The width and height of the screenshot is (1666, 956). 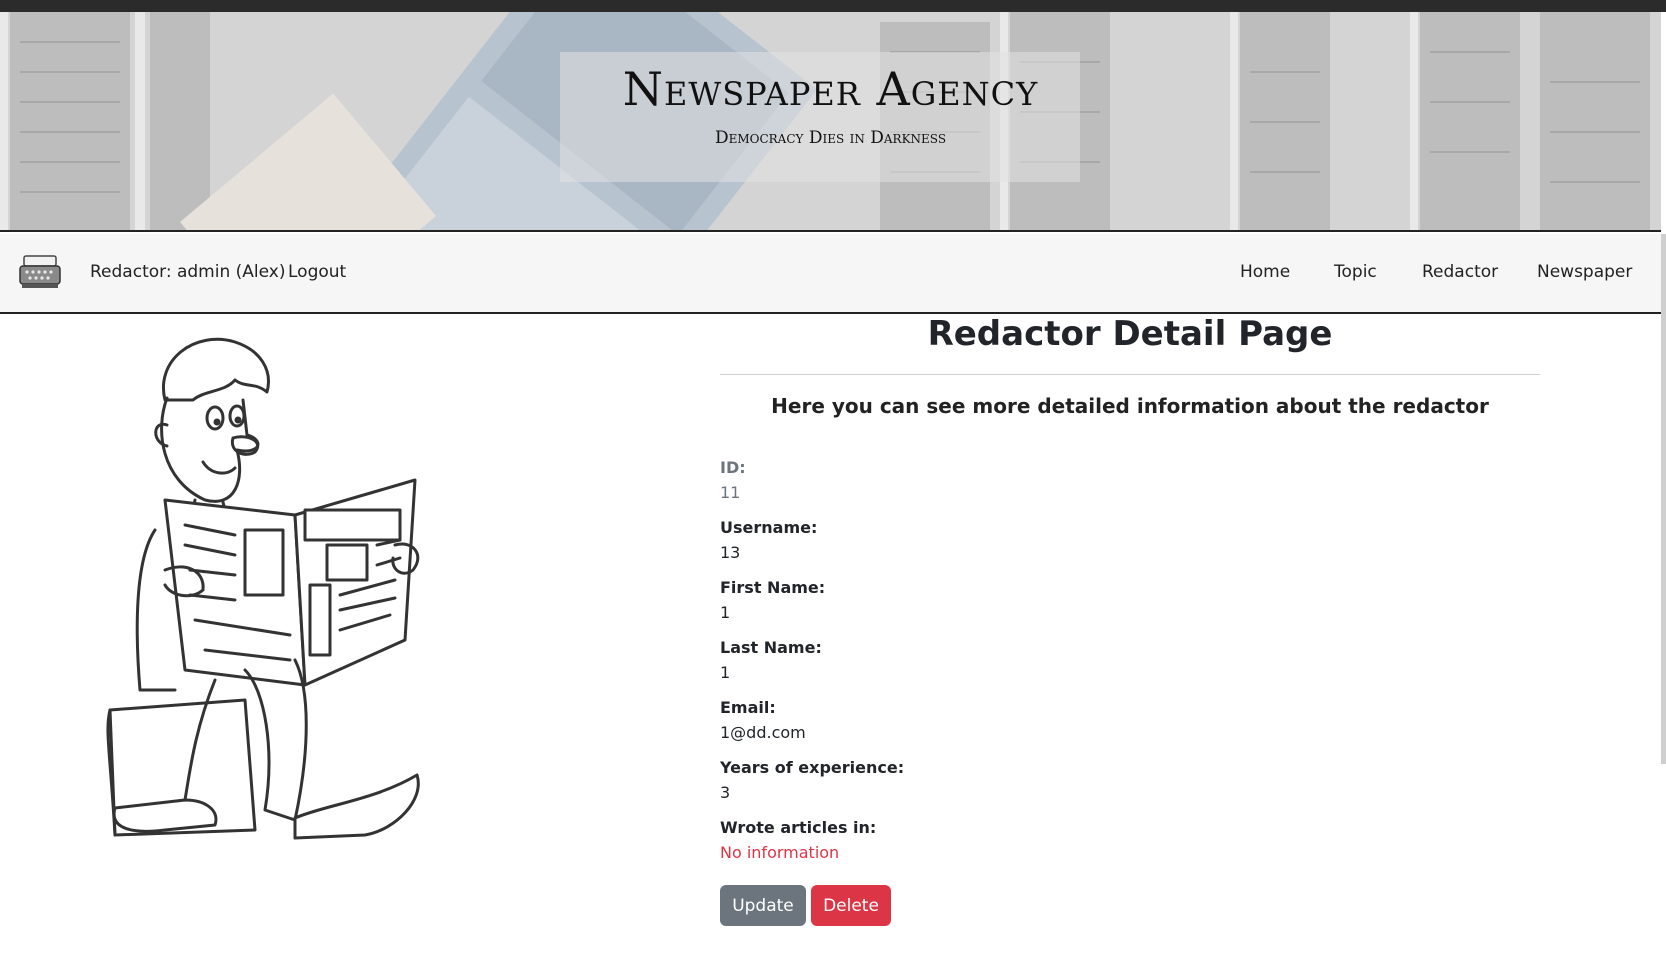 What do you see at coordinates (748, 707) in the screenshot?
I see `email-label: Email:` at bounding box center [748, 707].